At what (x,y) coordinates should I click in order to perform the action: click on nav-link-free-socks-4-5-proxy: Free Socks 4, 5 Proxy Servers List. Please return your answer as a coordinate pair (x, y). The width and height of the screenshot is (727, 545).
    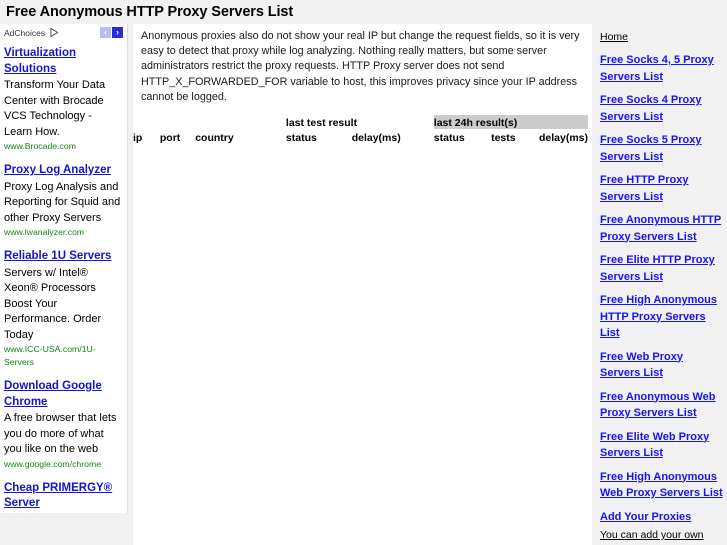
    Looking at the image, I should click on (662, 68).